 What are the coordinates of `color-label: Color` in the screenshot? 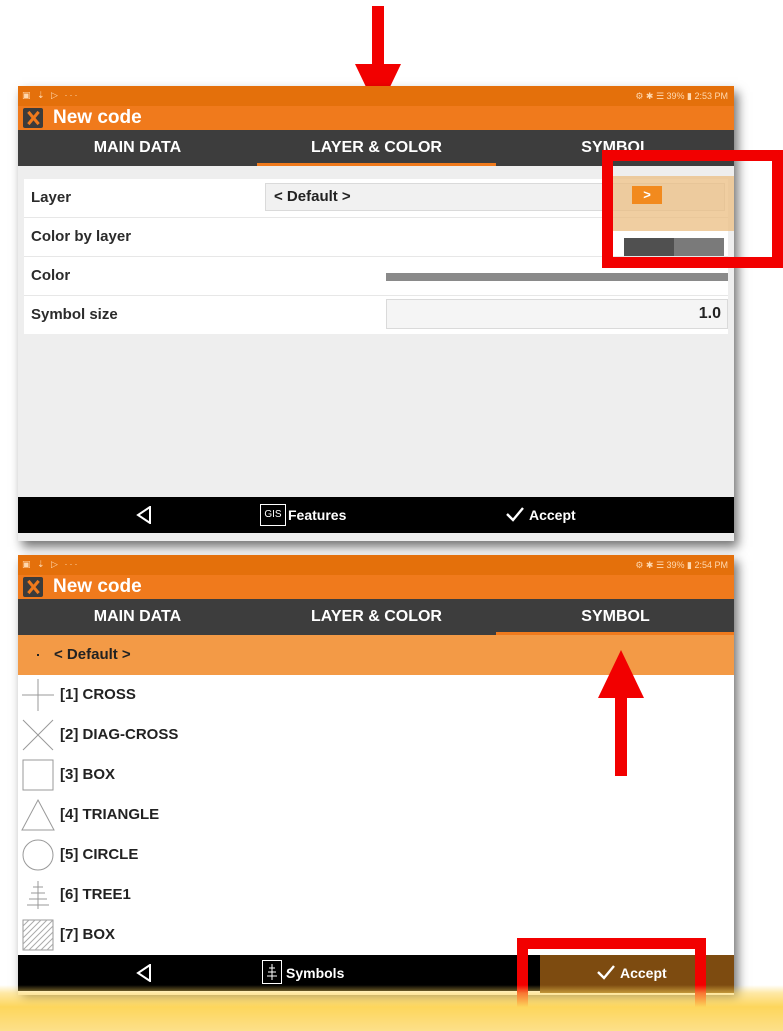 It's located at (51, 275).